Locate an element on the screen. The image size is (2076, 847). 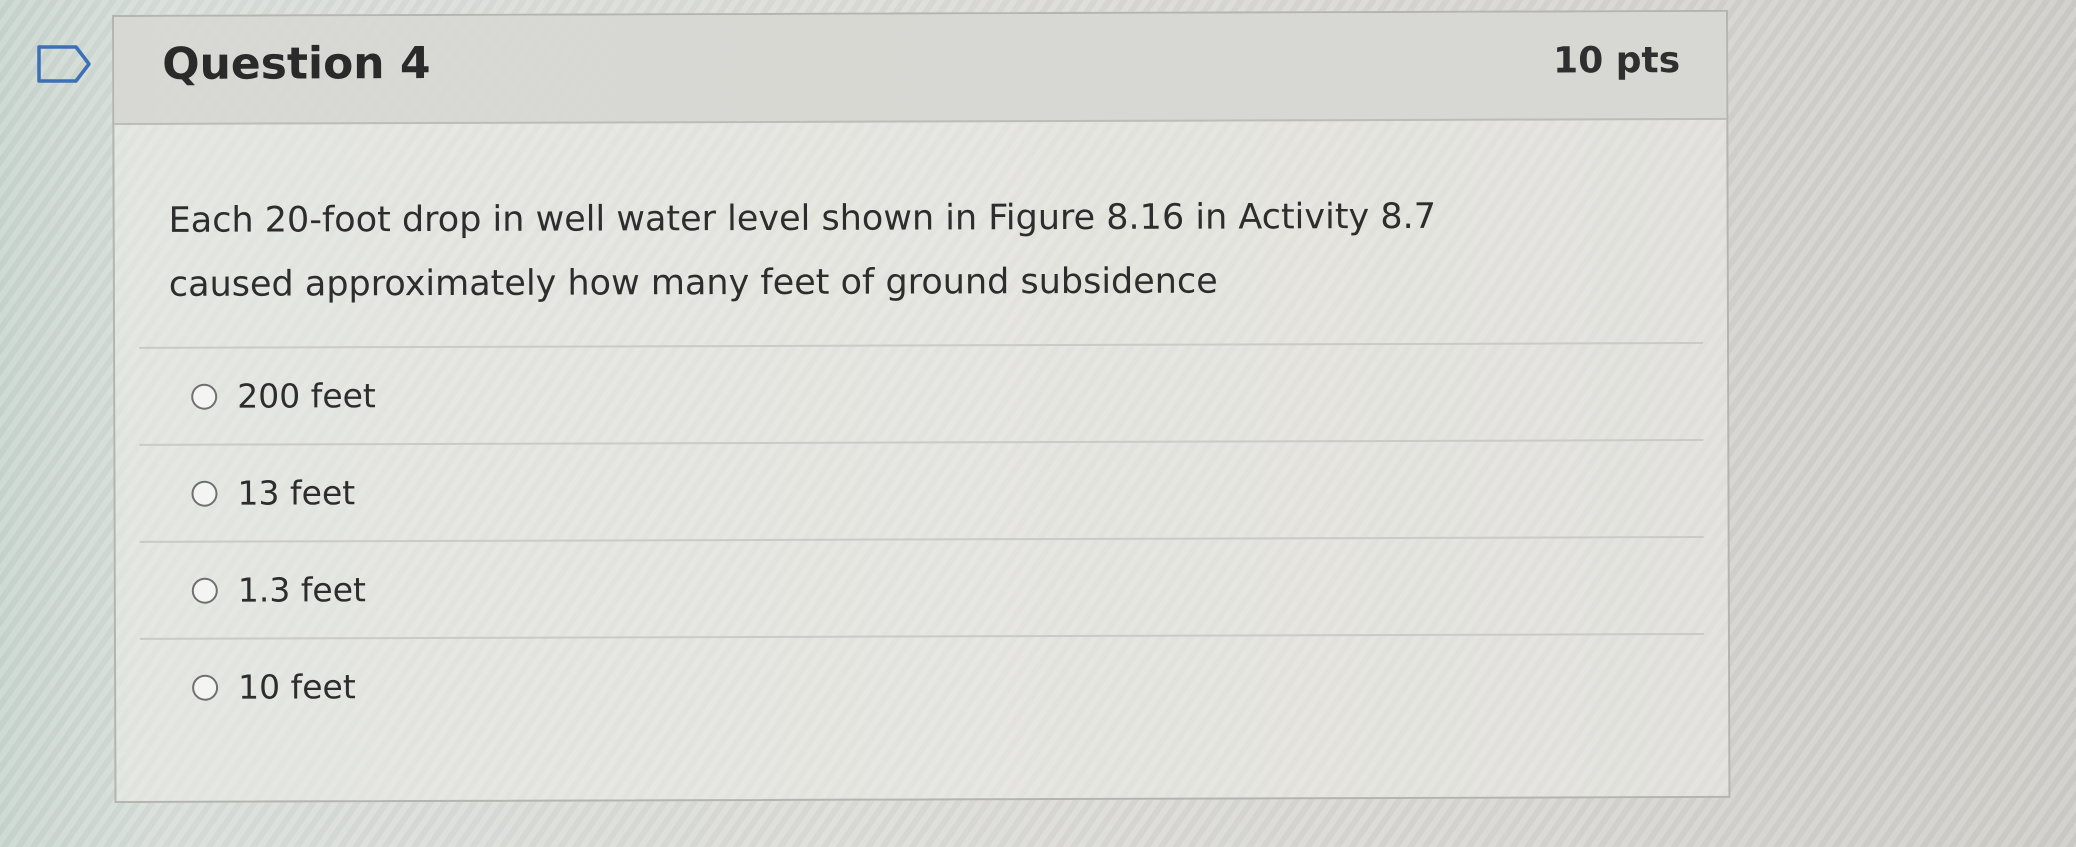
answer-option-2: 13 feet is located at coordinates (921, 492).